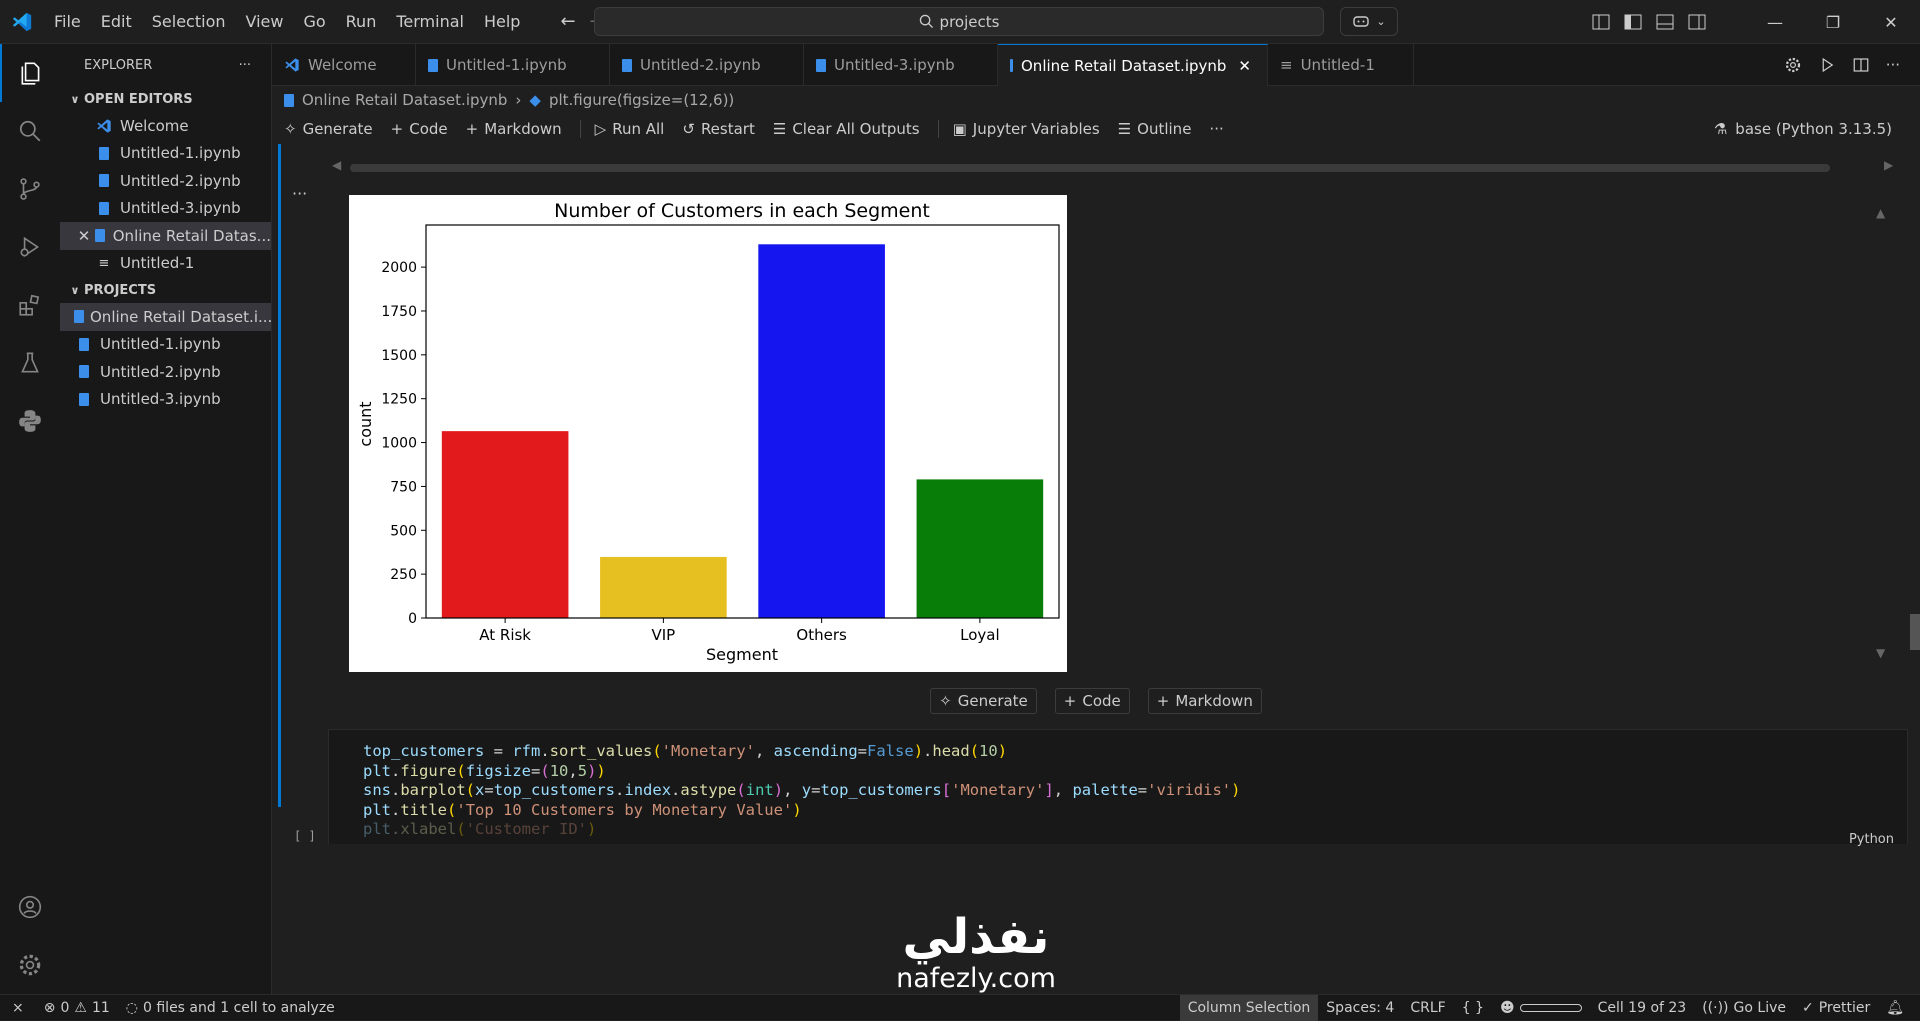 The image size is (1920, 1021). What do you see at coordinates (344, 65) in the screenshot?
I see `tab-welcome: Welcome` at bounding box center [344, 65].